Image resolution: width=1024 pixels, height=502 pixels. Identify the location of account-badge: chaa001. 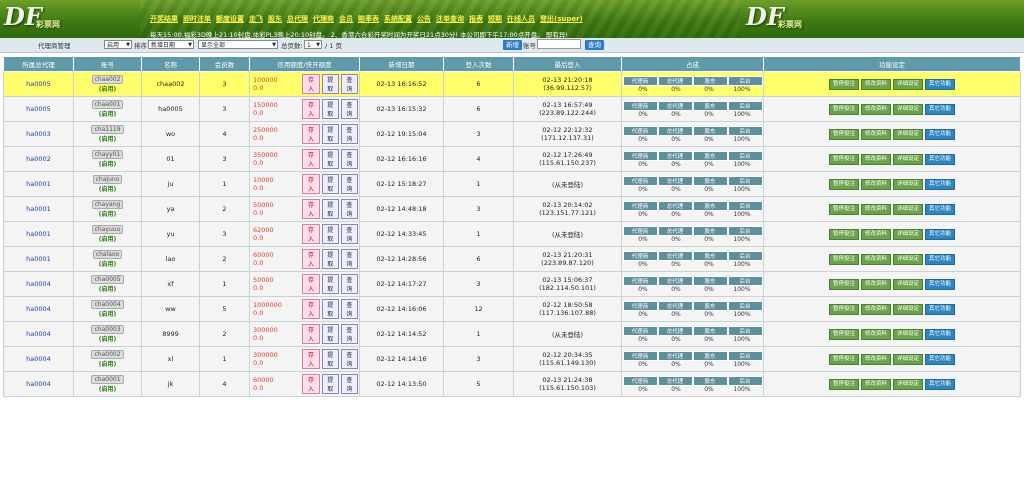
(107, 104).